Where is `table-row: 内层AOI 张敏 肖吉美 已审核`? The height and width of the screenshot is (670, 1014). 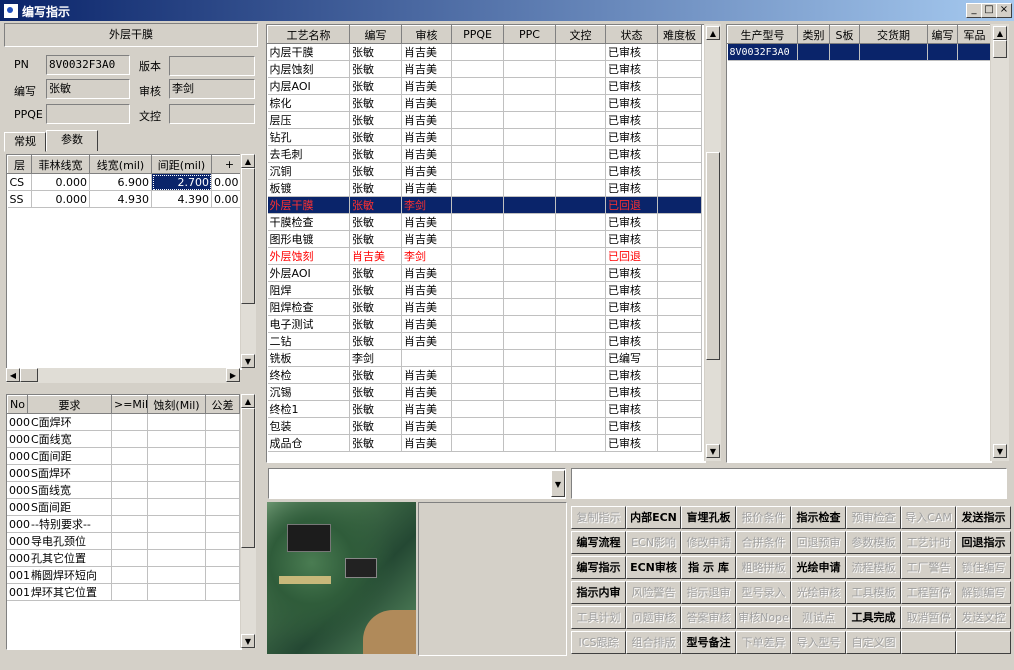 table-row: 内层AOI 张敏 肖吉美 已审核 is located at coordinates (484, 86).